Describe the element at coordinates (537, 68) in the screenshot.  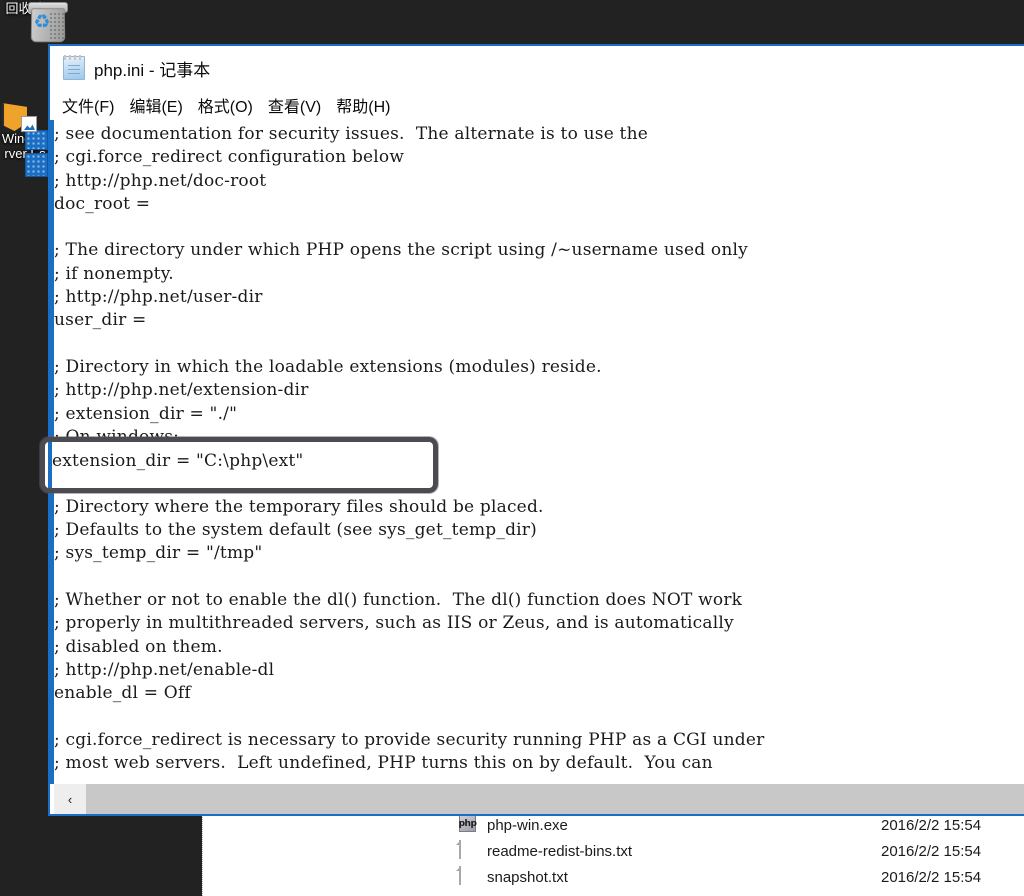
I see `notepad-titlebar: php.ini - 记事本` at that location.